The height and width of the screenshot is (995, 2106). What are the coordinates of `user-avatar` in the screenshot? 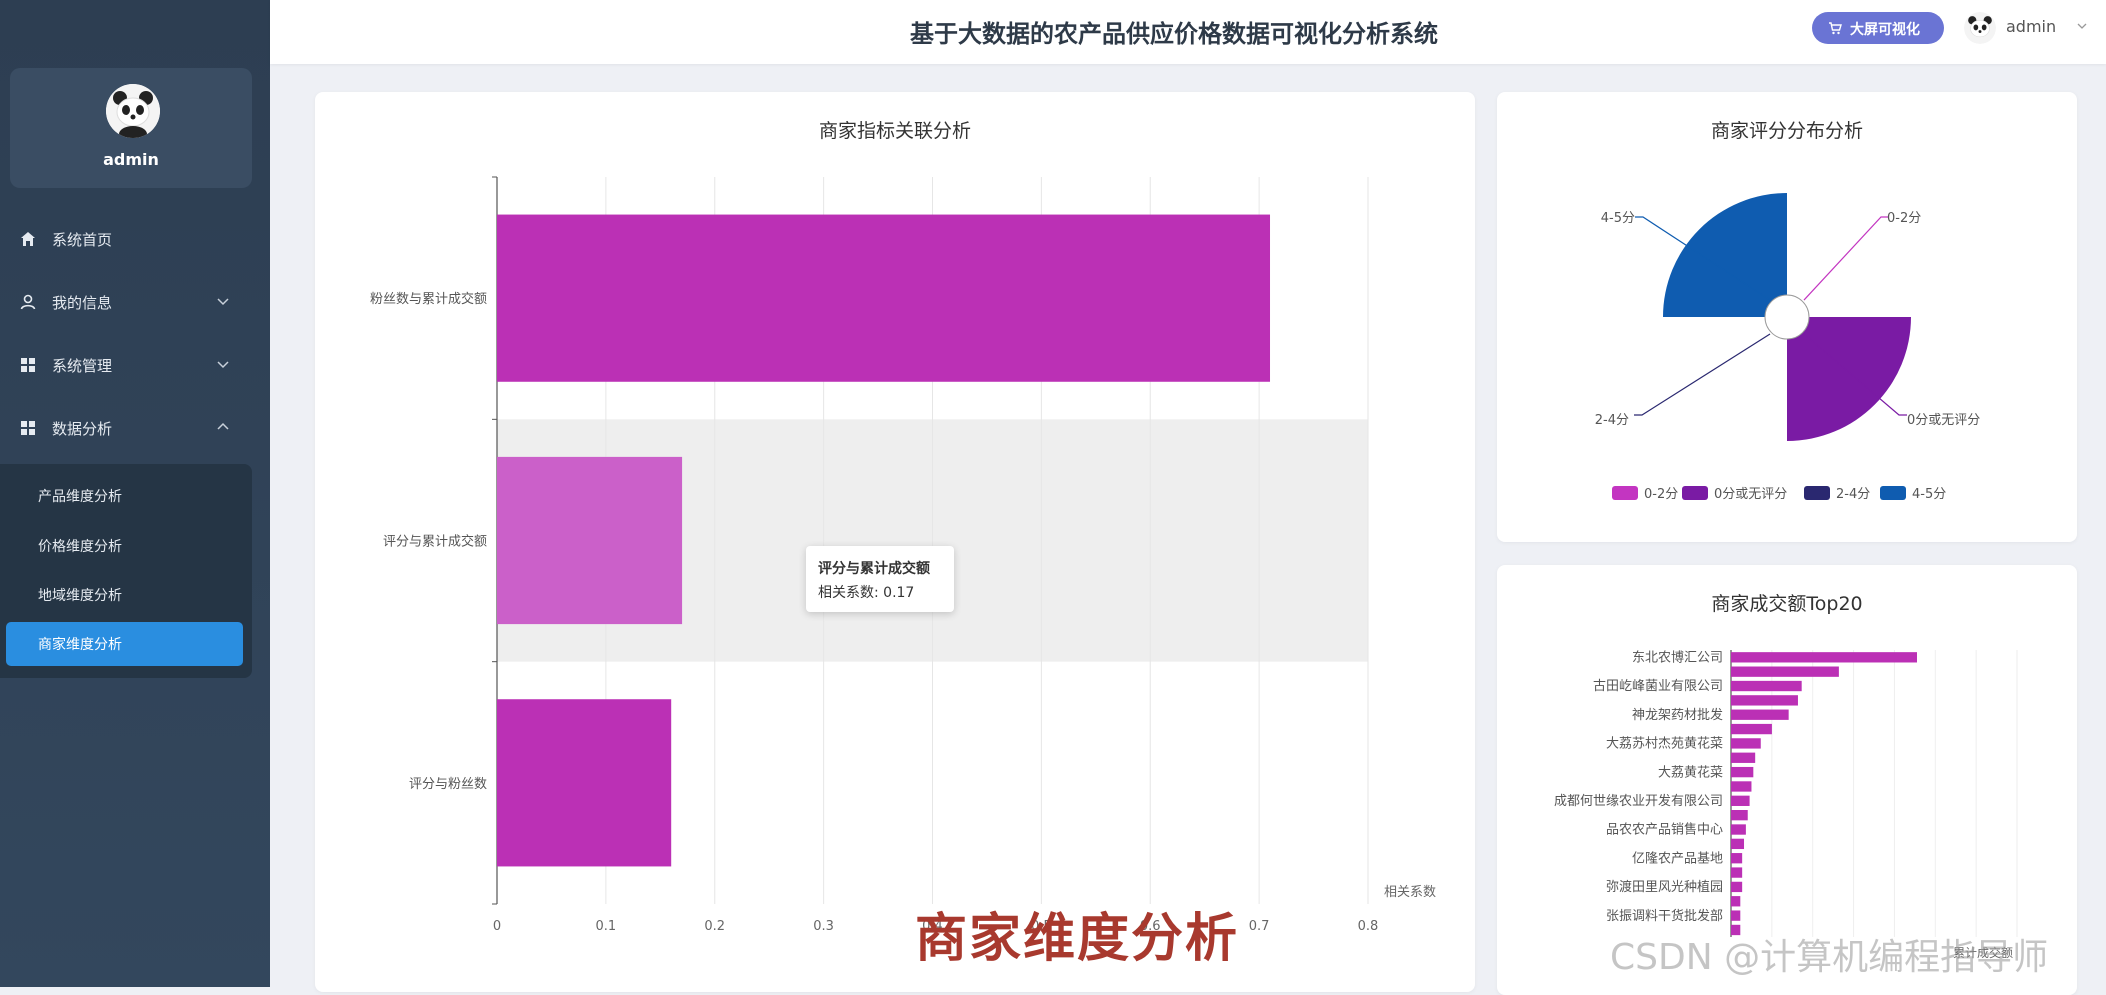 It's located at (1980, 28).